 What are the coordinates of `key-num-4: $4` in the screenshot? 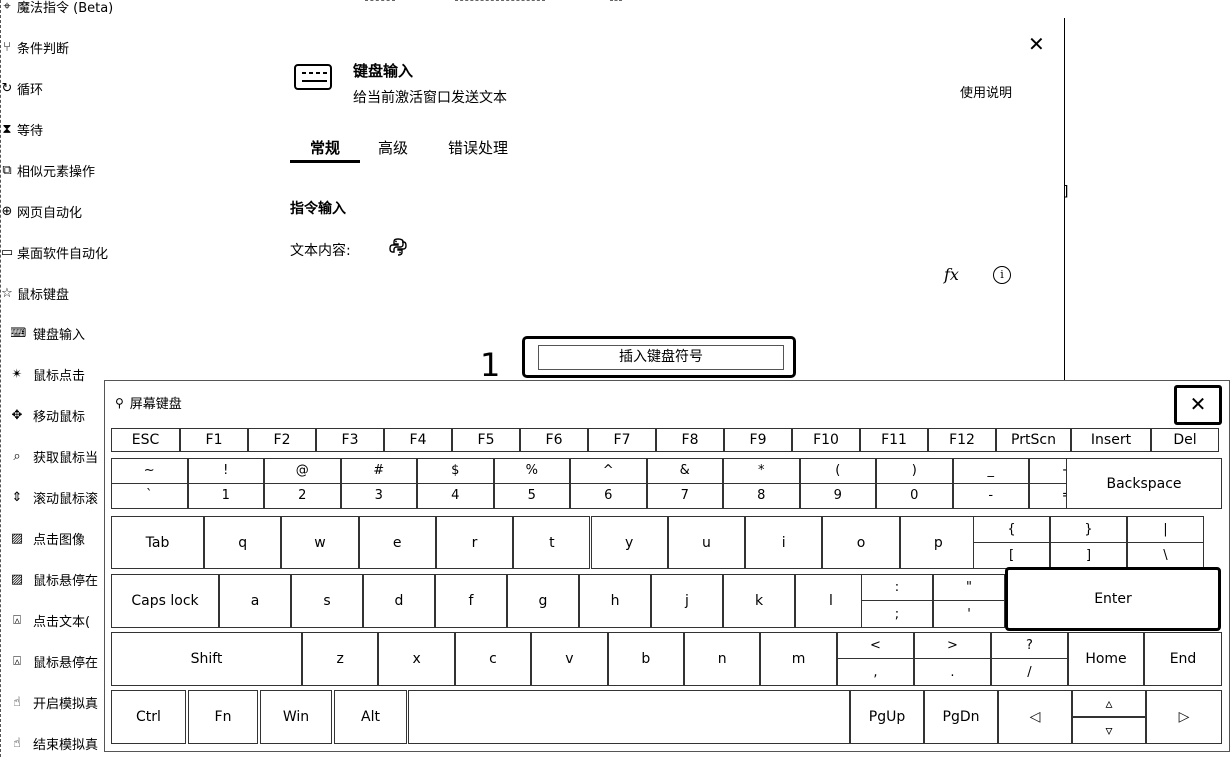 It's located at (455, 483).